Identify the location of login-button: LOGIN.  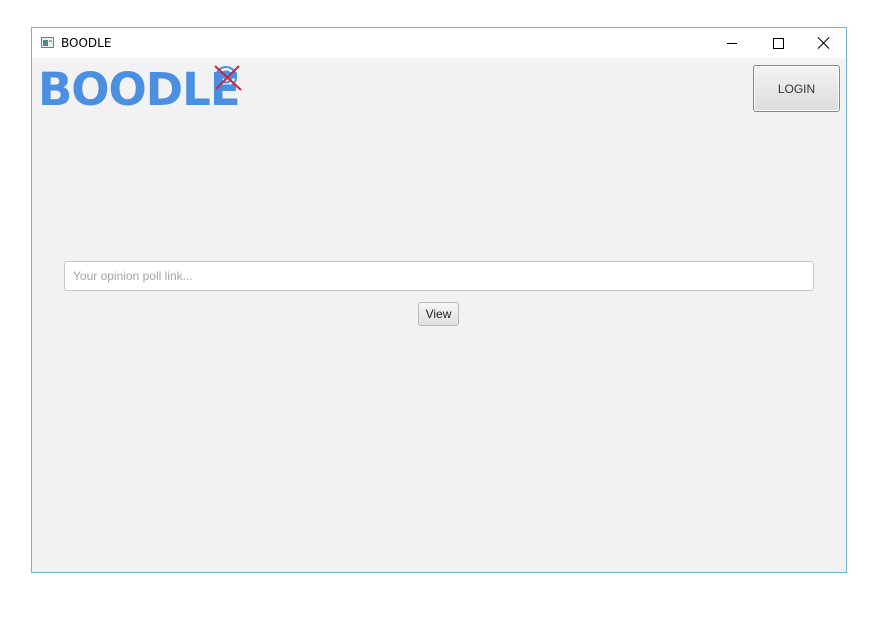
(796, 88).